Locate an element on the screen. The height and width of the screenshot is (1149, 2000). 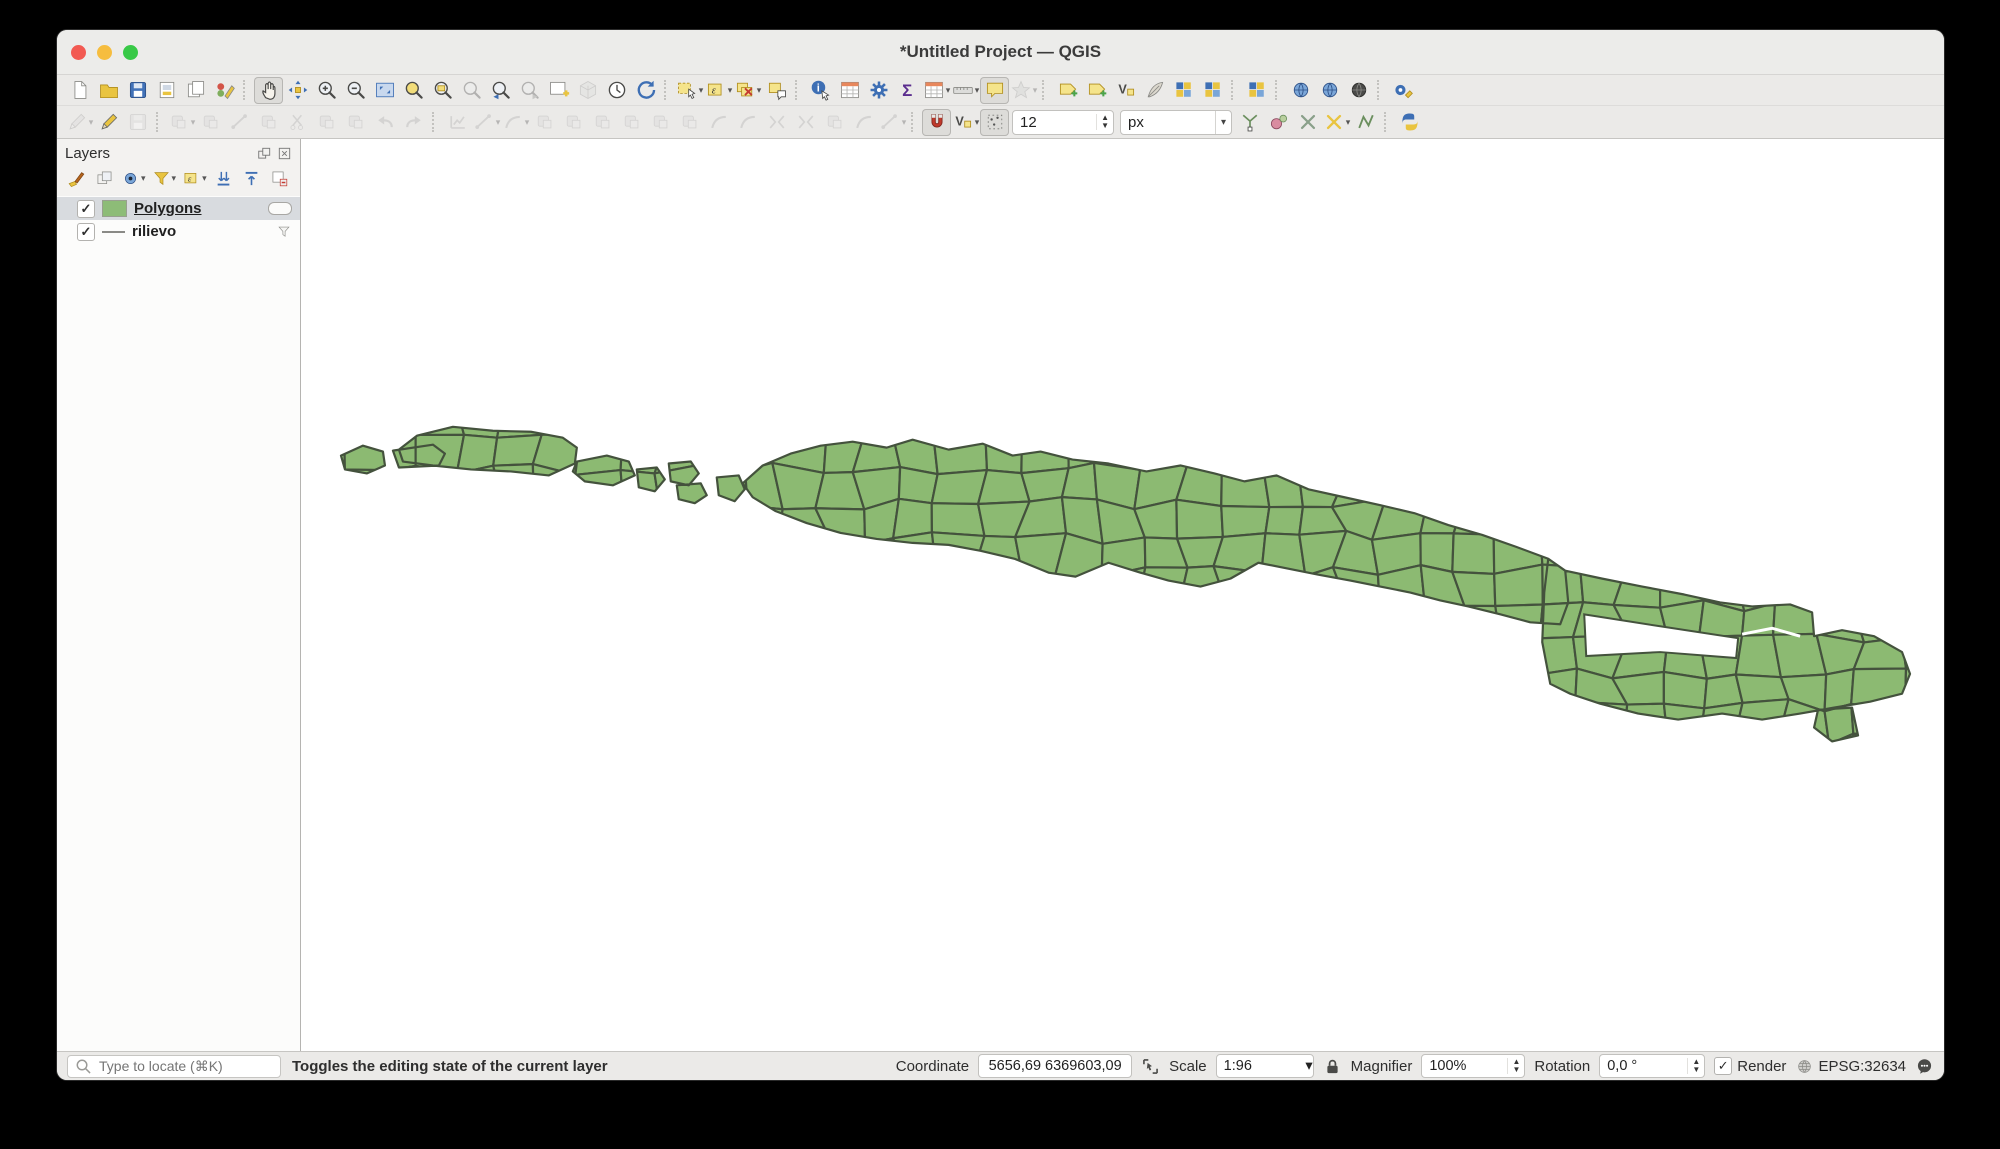
extents-icon is located at coordinates (1150, 1066).